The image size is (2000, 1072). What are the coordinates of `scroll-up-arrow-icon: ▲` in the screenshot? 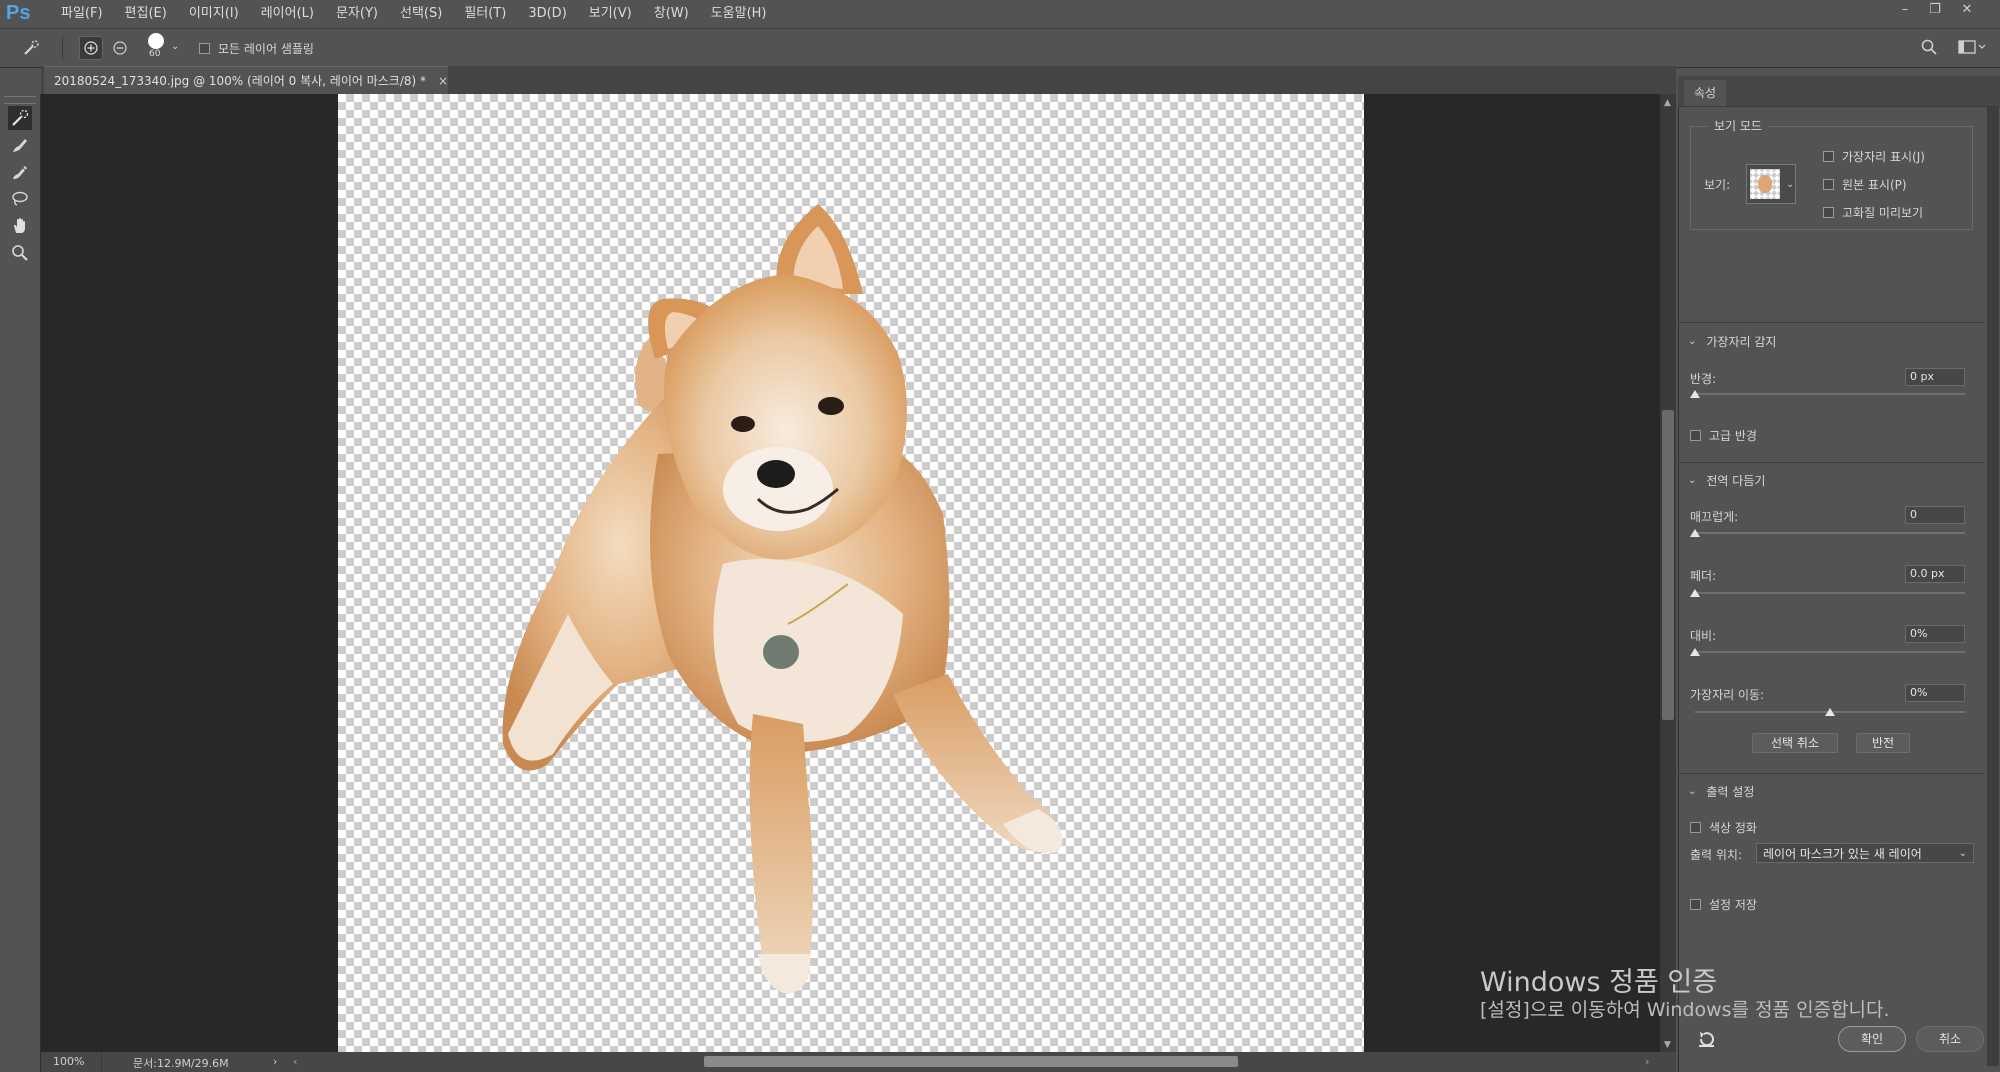 It's located at (1667, 103).